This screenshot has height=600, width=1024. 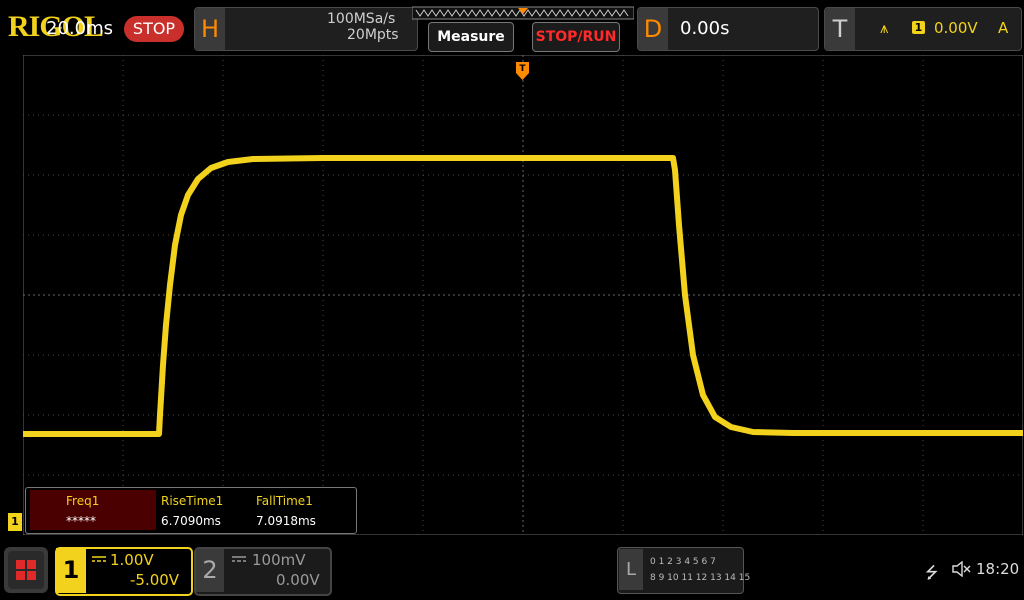 What do you see at coordinates (132, 560) in the screenshot?
I see `channel1-scale: 1.00V` at bounding box center [132, 560].